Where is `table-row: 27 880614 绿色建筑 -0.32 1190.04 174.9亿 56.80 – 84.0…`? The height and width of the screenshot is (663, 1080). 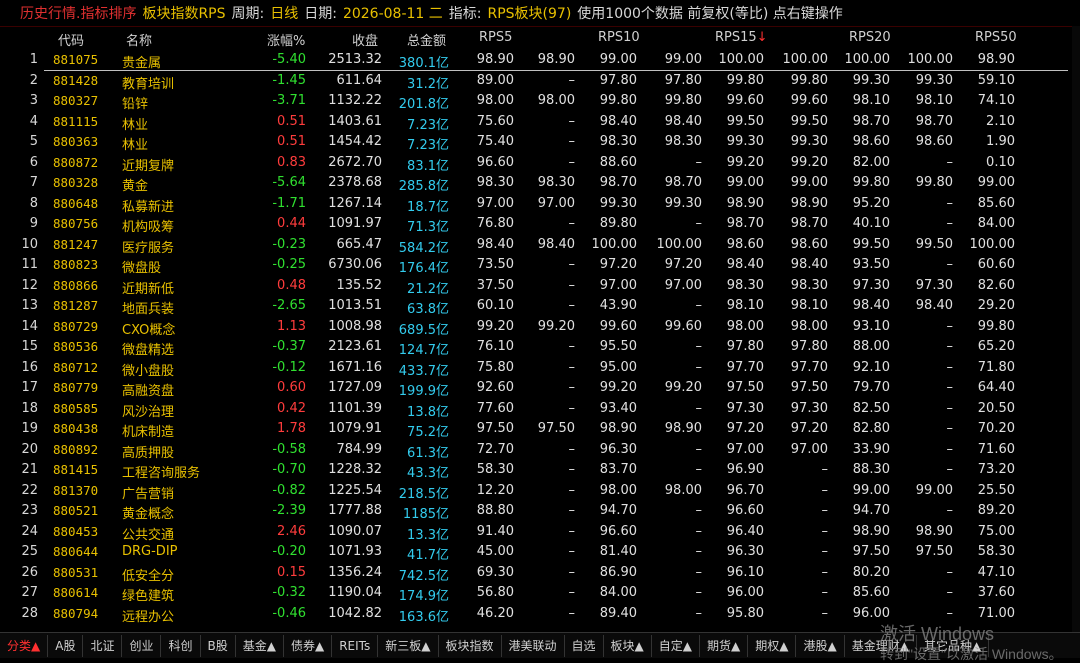
table-row: 27 880614 绿色建筑 -0.32 1190.04 174.9亿 56.80 – 84.0… is located at coordinates (540, 593).